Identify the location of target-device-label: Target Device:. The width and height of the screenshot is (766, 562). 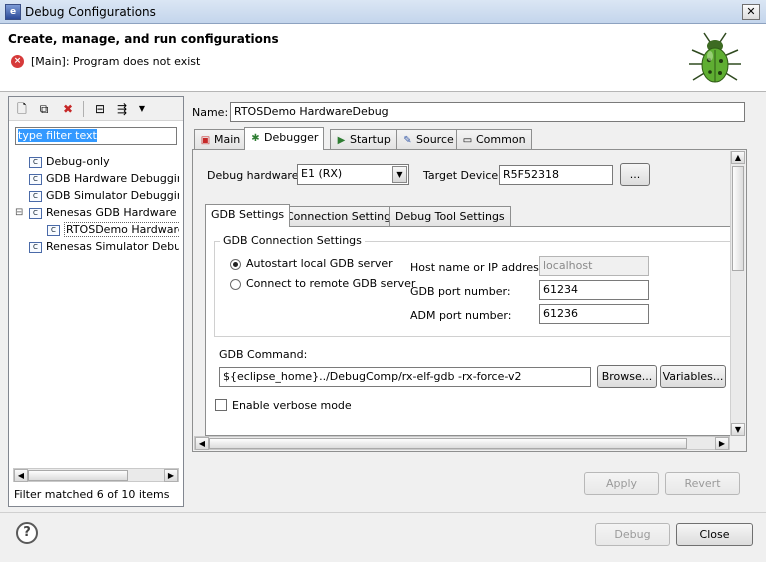
(462, 175).